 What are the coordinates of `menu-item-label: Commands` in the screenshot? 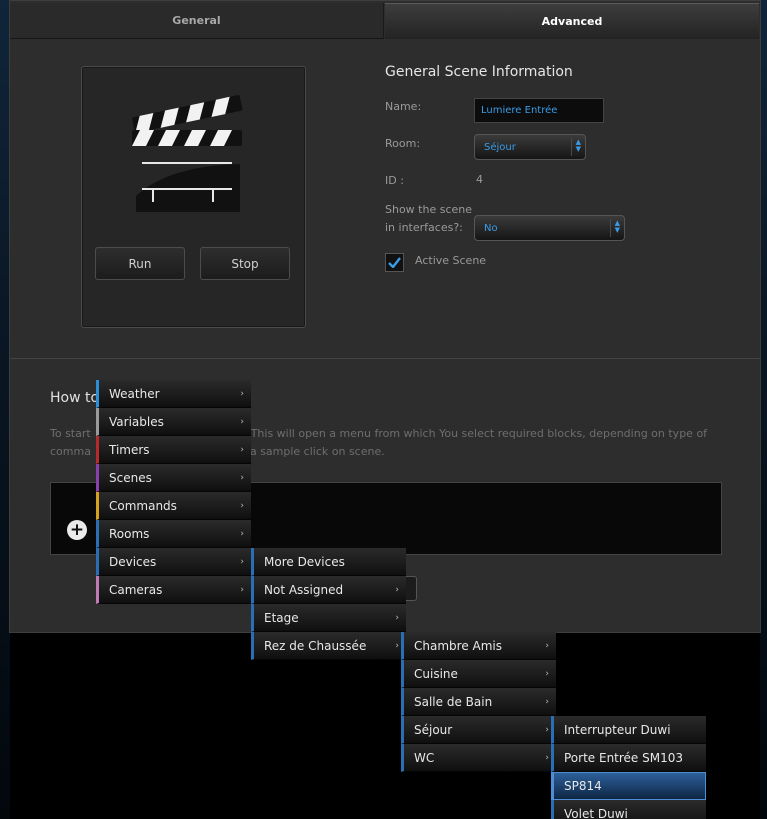 It's located at (143, 505).